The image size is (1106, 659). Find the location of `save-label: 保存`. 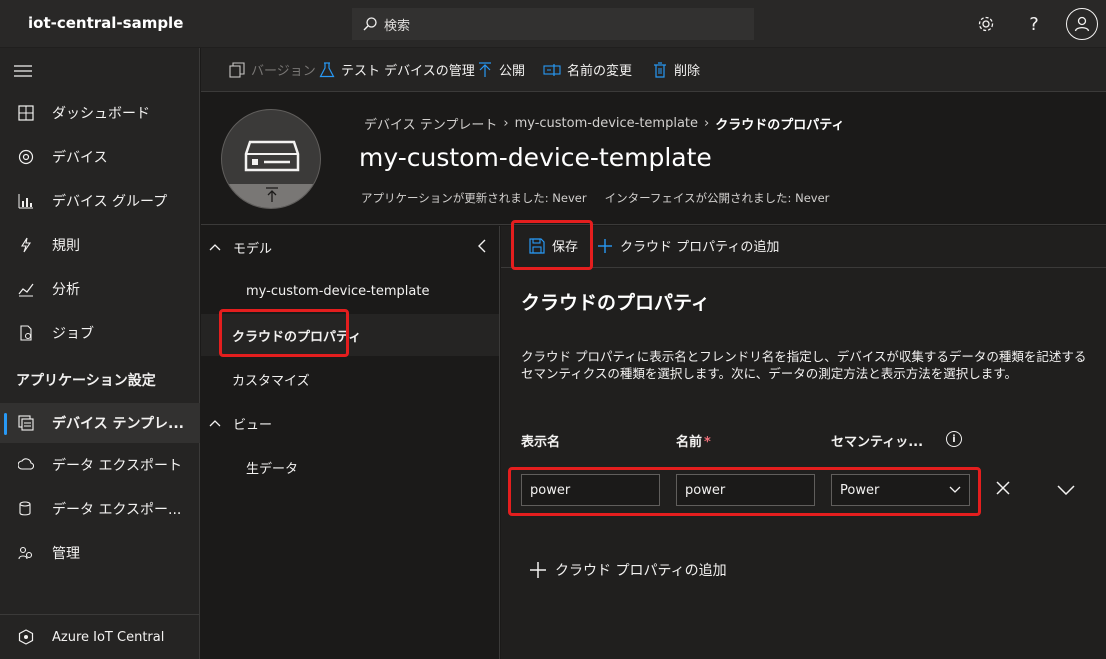

save-label: 保存 is located at coordinates (565, 247).